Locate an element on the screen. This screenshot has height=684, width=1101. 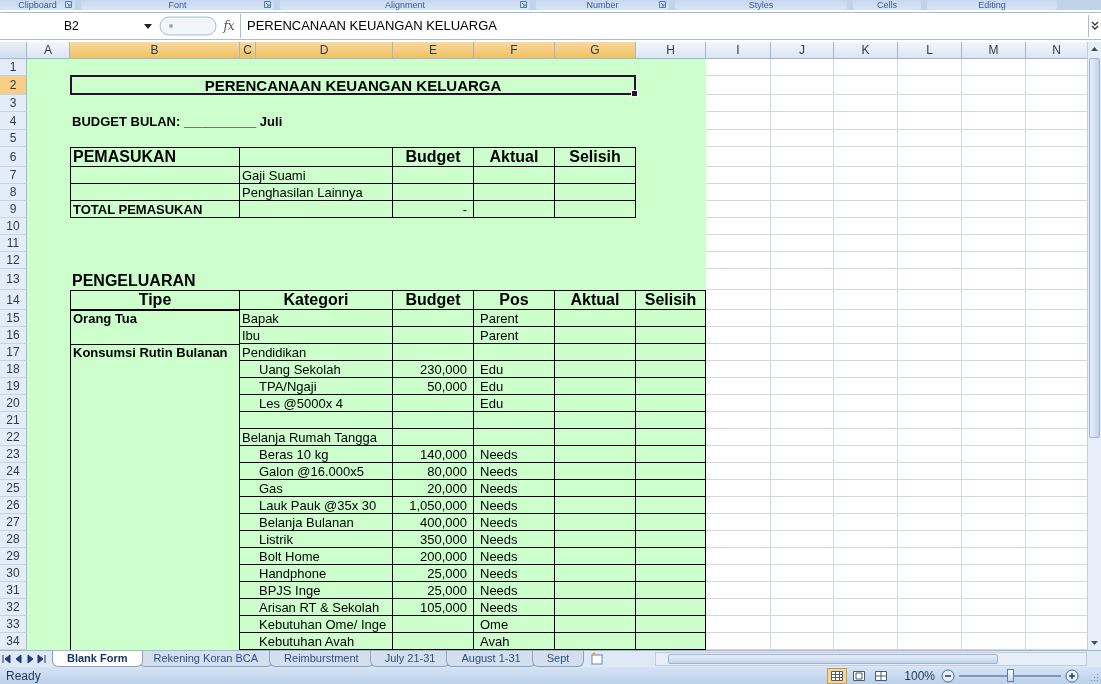
column-header: N is located at coordinates (1056, 50).